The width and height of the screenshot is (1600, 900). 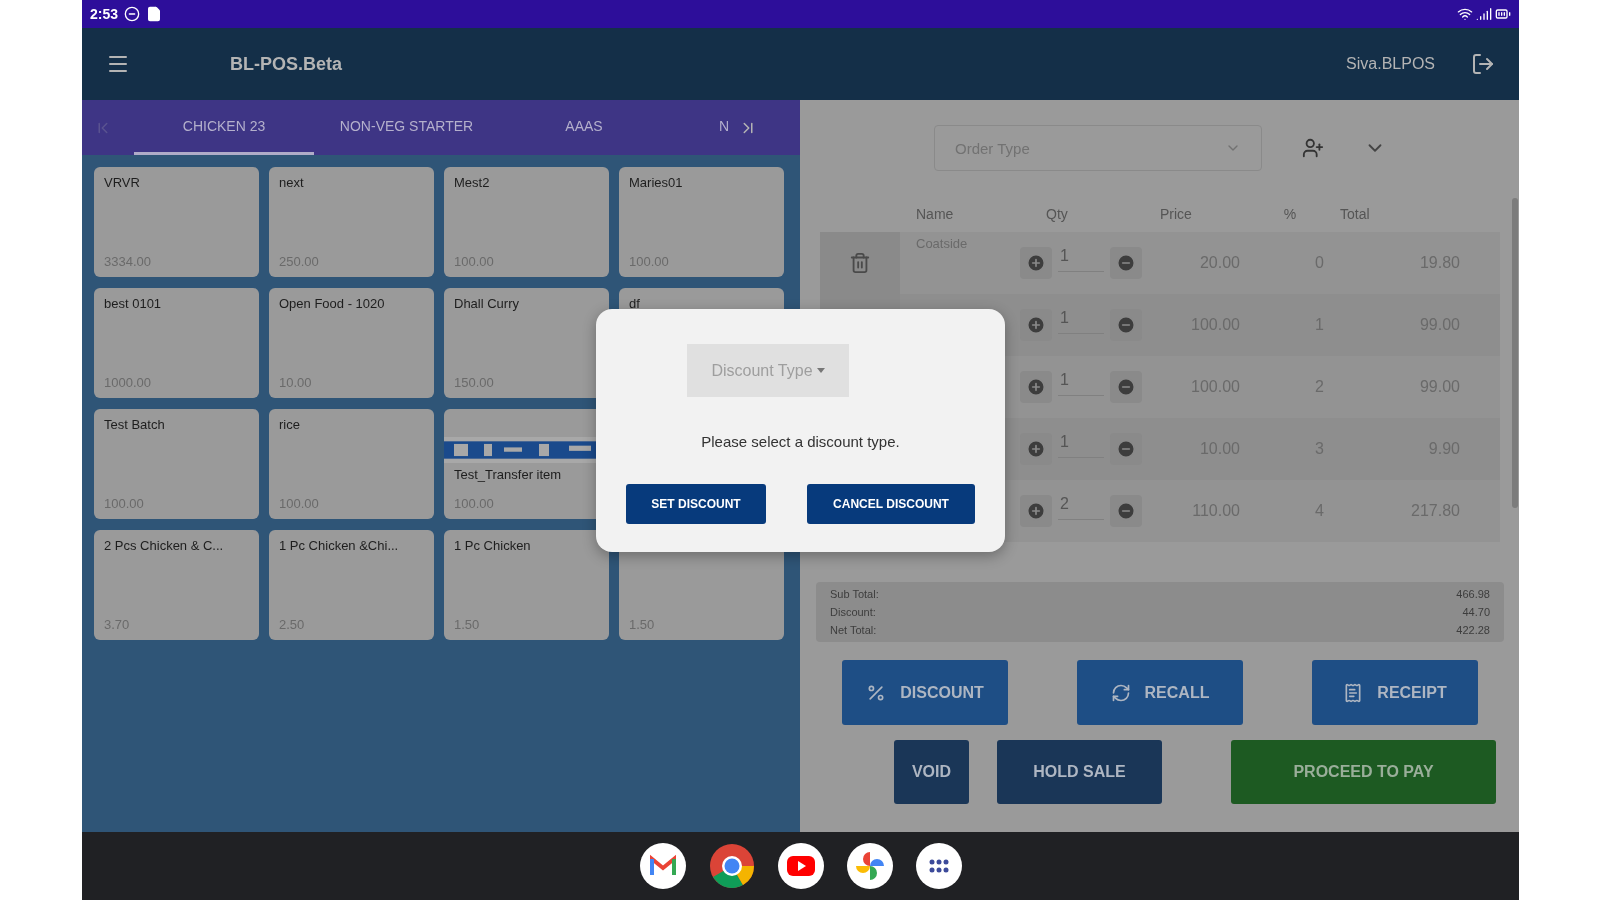 What do you see at coordinates (287, 64) in the screenshot?
I see `app-title: BL-POS.Beta` at bounding box center [287, 64].